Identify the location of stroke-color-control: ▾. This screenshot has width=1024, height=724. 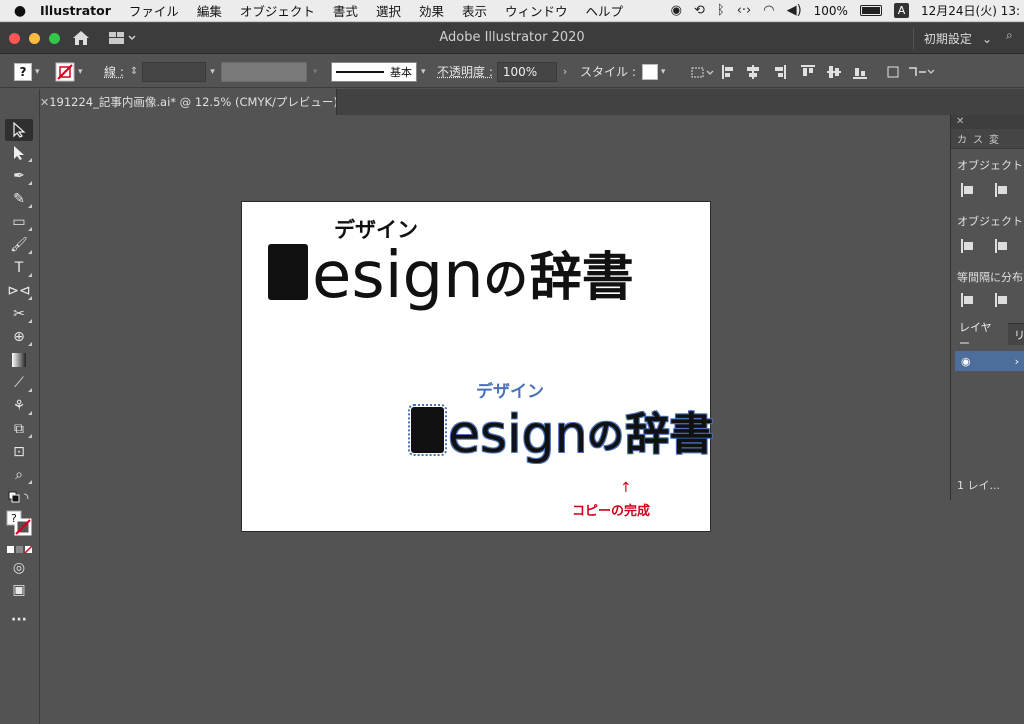
(69, 71).